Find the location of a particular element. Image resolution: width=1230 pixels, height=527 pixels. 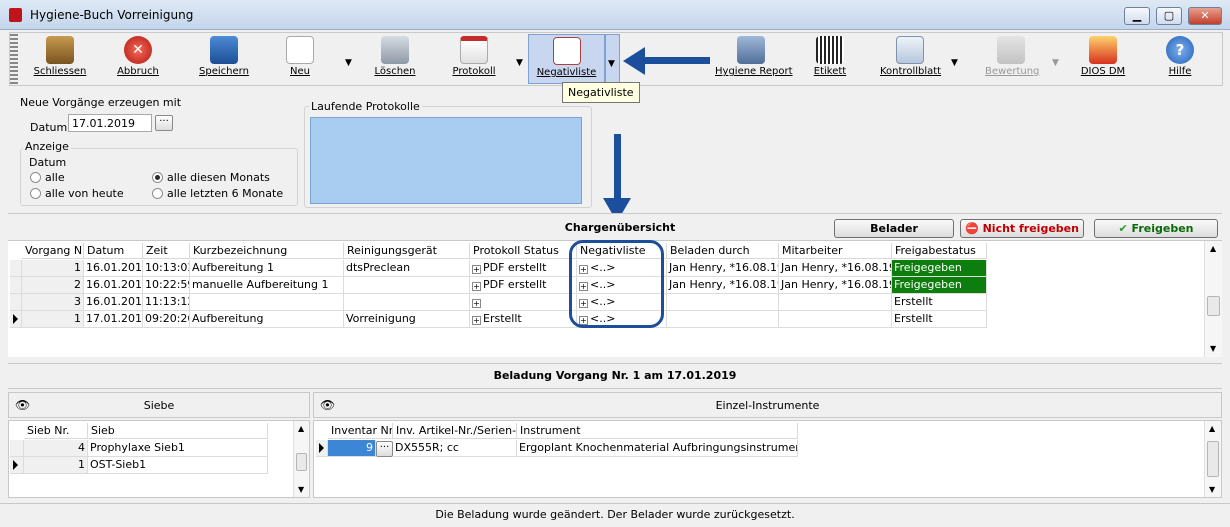

close-window-button: ✕ is located at coordinates (1205, 16).